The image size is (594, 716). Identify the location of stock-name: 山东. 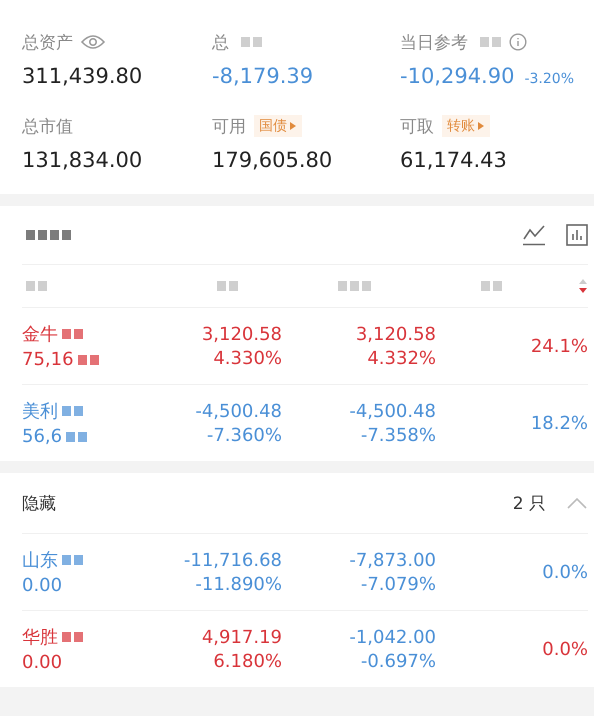
(40, 560).